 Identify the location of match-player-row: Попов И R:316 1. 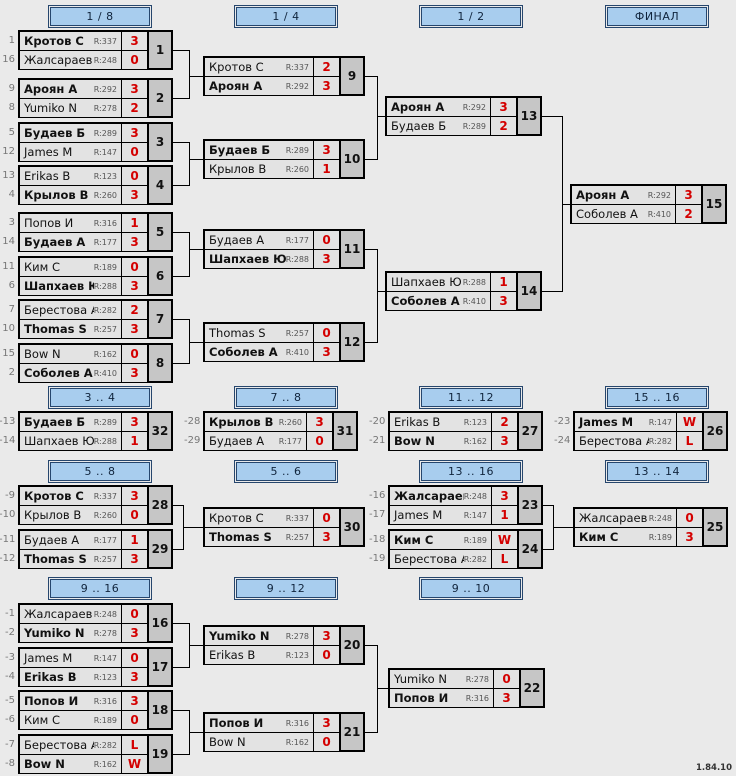
(83, 223).